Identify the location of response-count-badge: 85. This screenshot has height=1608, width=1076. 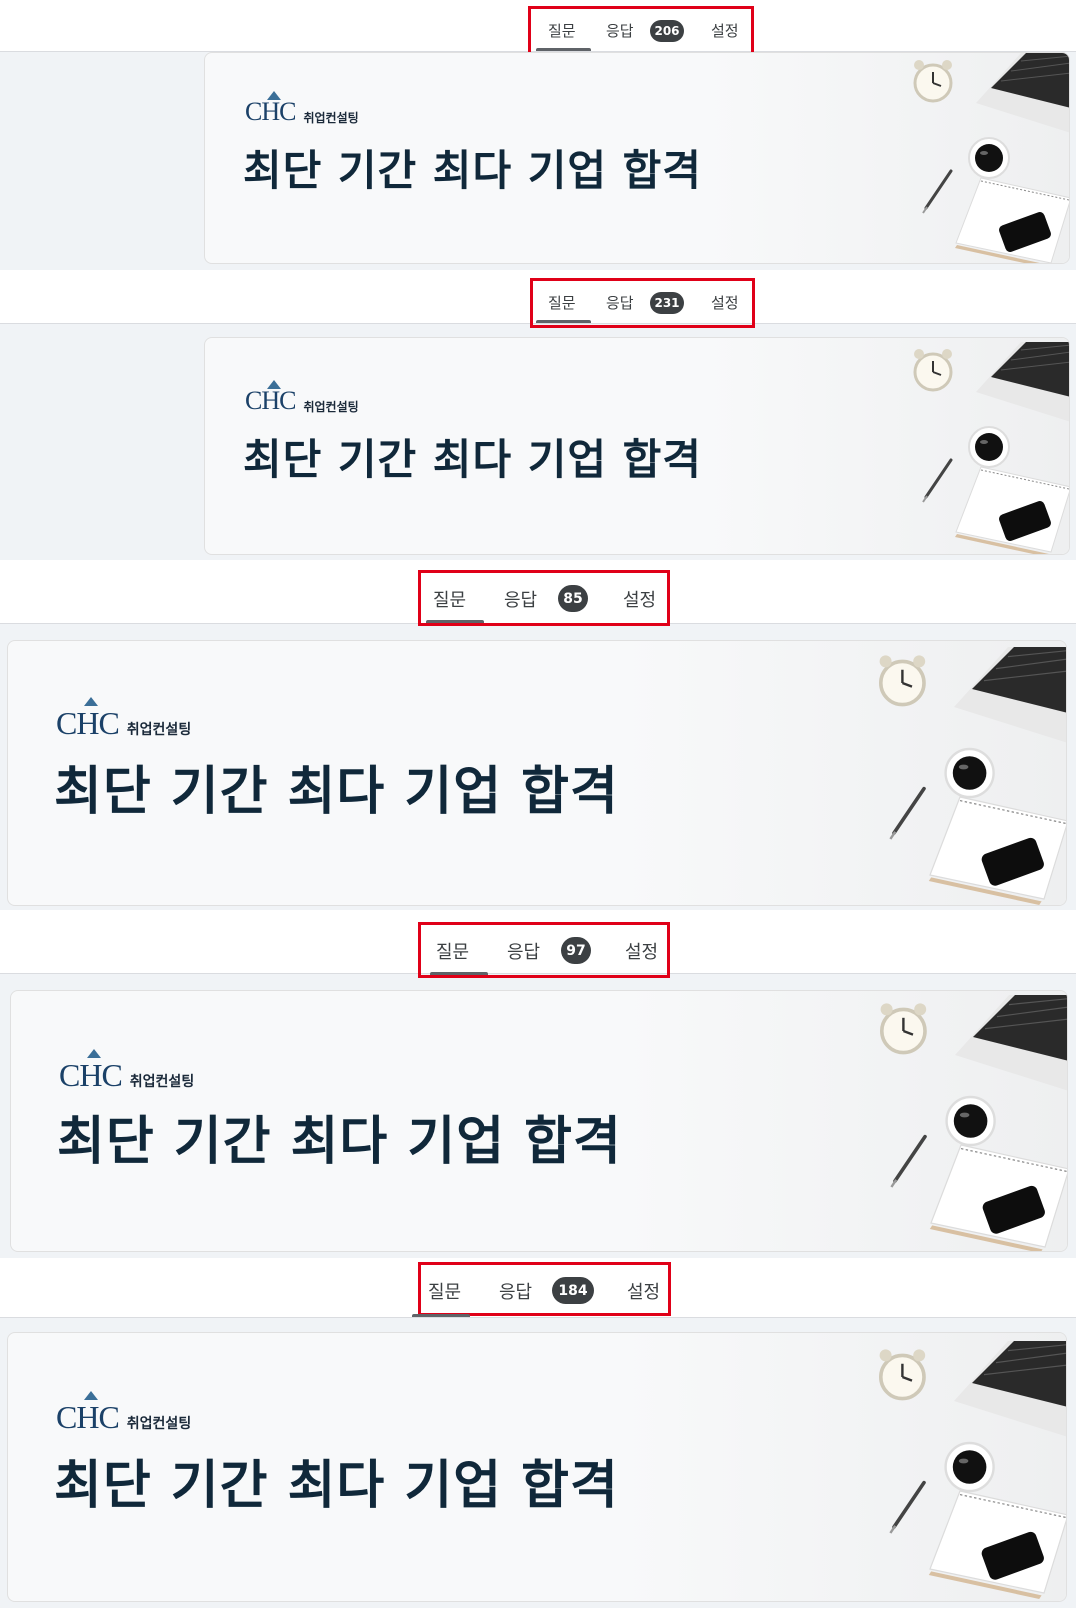
(573, 598).